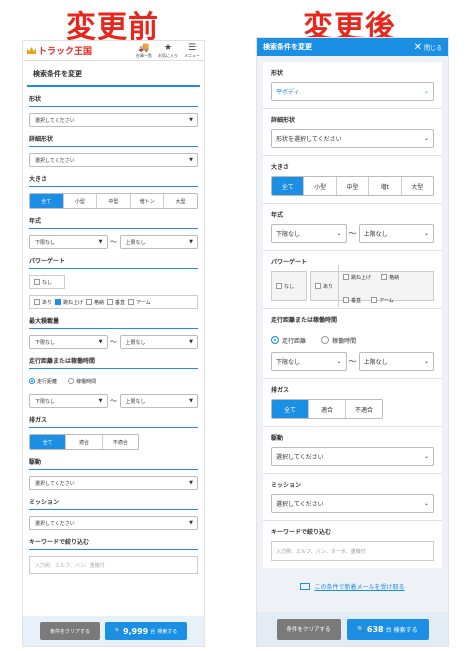 This screenshot has width=474, height=651. Describe the element at coordinates (352, 138) in the screenshot. I see `detail-shape-select: 形状を選択してください ⌄` at that location.